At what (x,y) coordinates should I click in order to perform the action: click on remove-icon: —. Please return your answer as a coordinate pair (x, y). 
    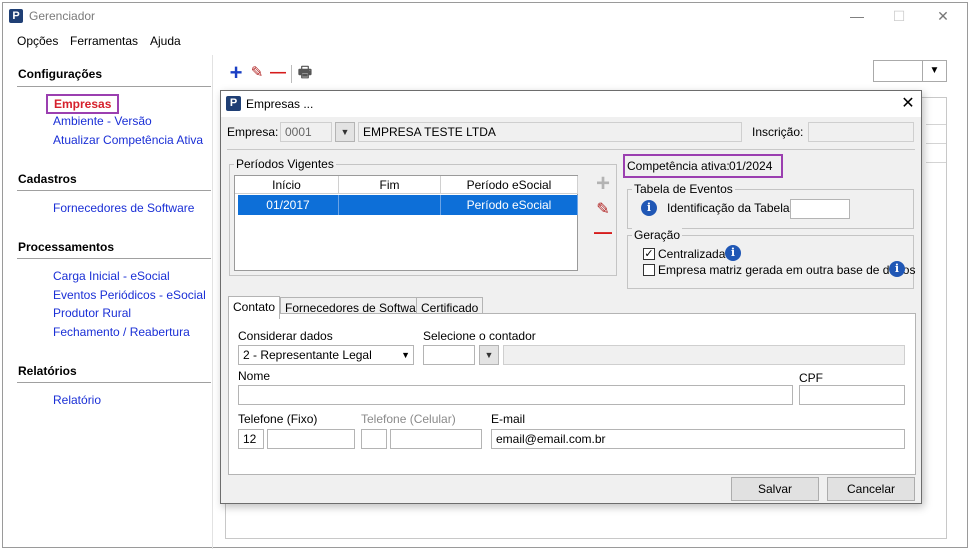
    Looking at the image, I should click on (278, 73).